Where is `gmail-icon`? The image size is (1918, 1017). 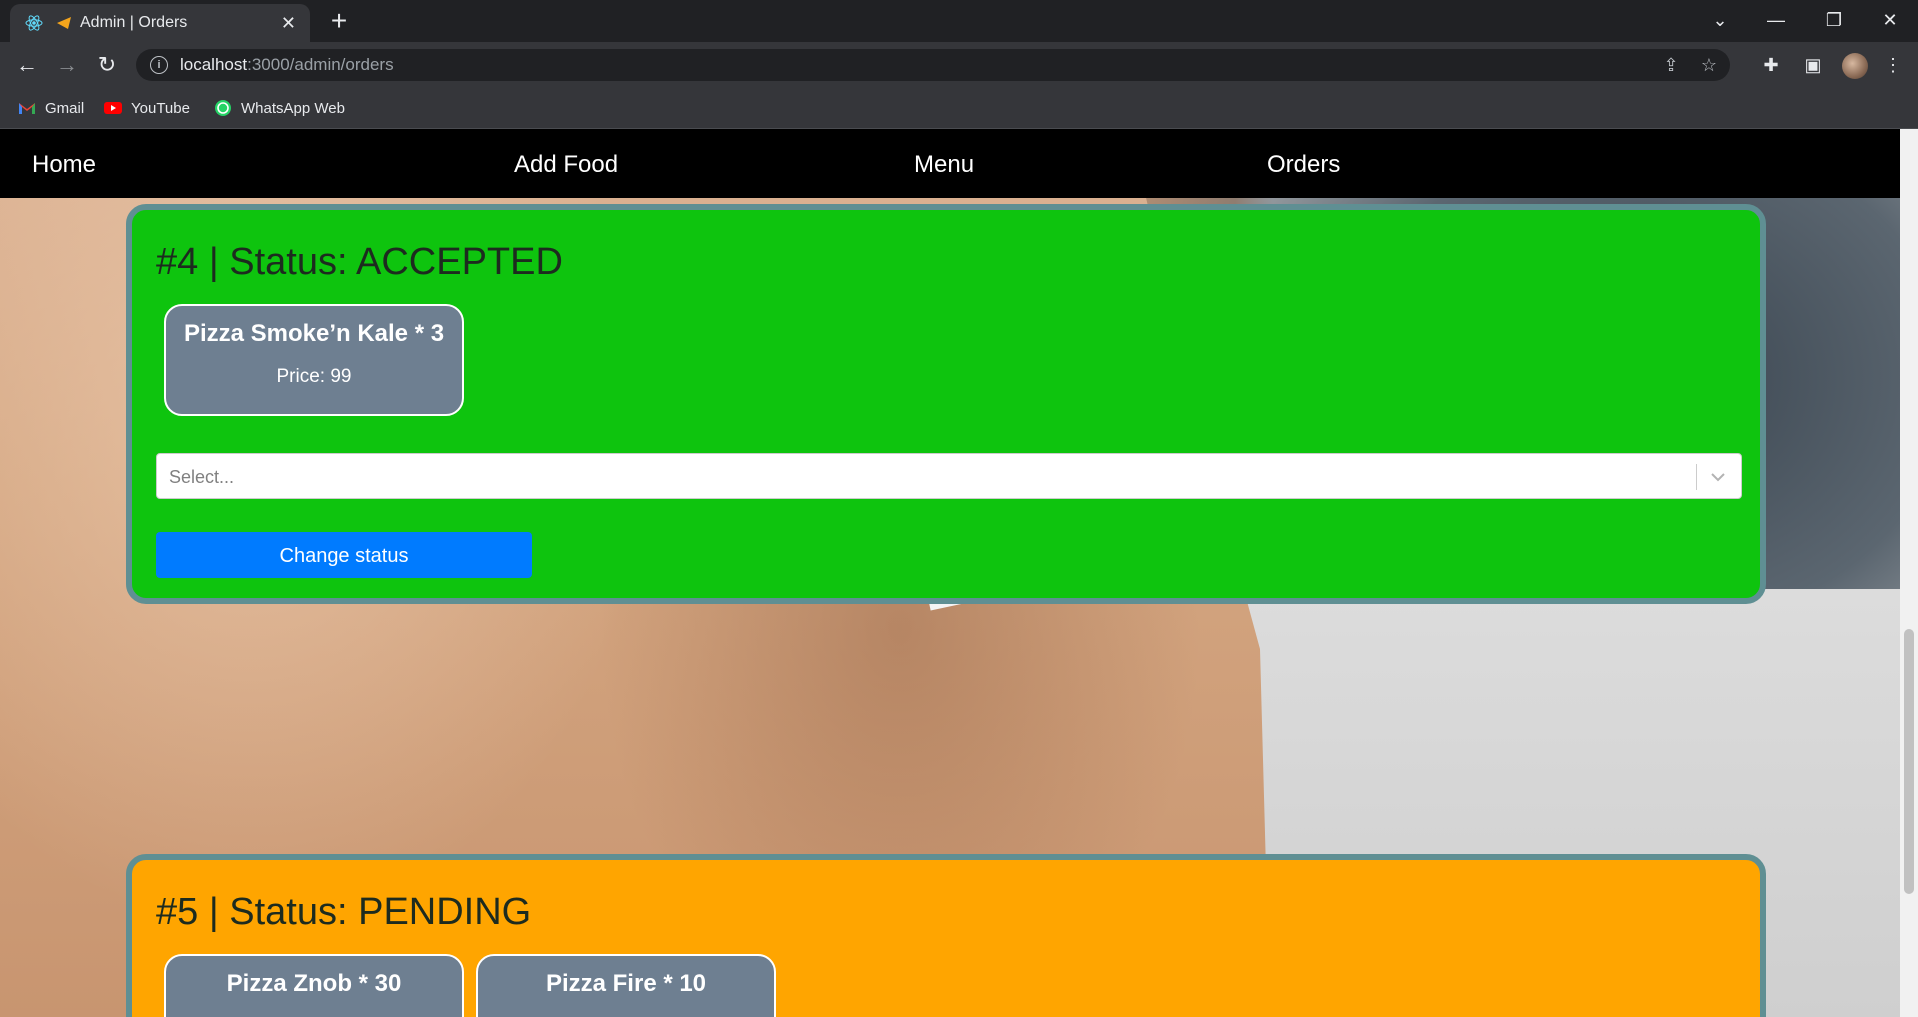 gmail-icon is located at coordinates (27, 108).